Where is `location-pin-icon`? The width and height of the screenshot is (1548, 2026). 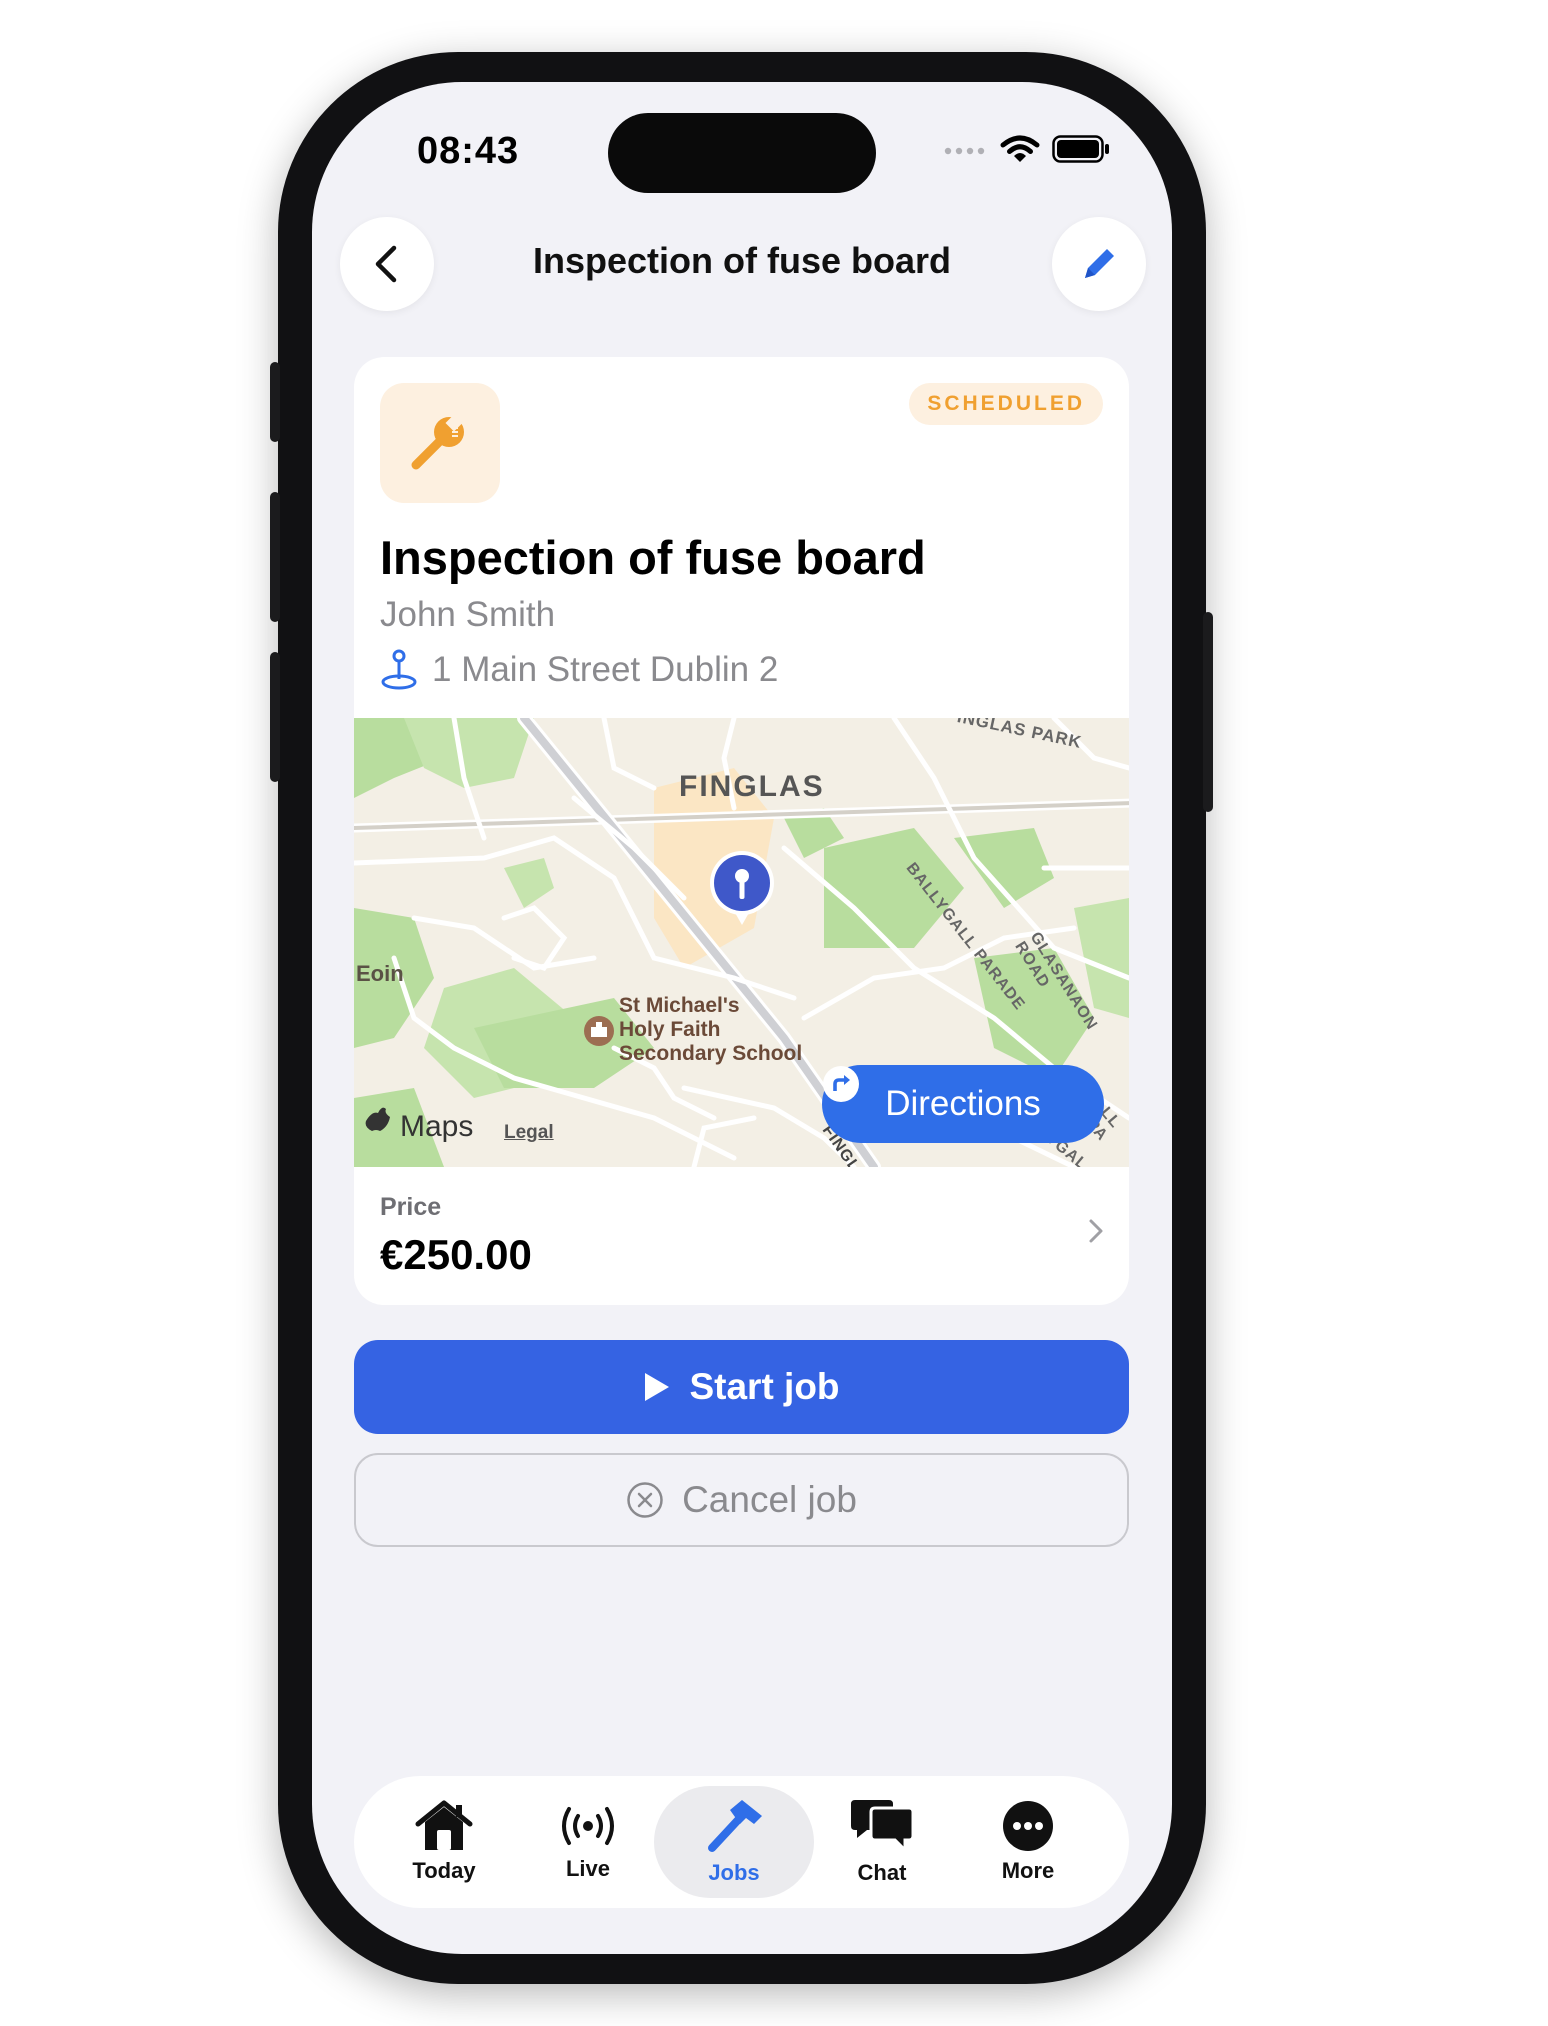
location-pin-icon is located at coordinates (399, 669).